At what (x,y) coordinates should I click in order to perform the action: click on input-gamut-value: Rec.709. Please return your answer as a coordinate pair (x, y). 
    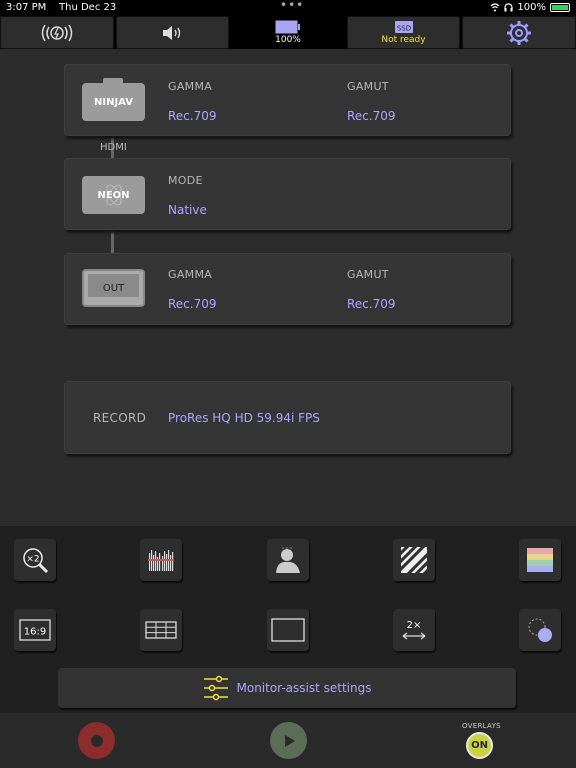
    Looking at the image, I should click on (371, 116).